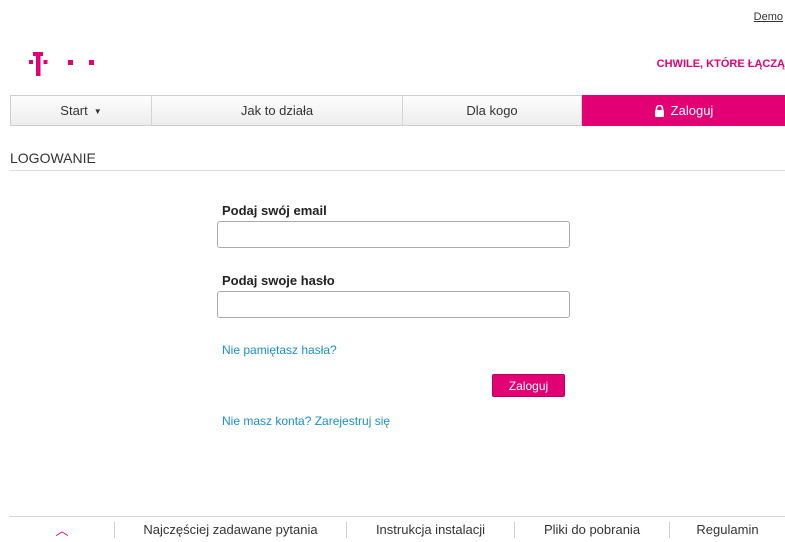 This screenshot has height=542, width=785. I want to click on footer-install-link: Instrukcja instalacji, so click(431, 529).